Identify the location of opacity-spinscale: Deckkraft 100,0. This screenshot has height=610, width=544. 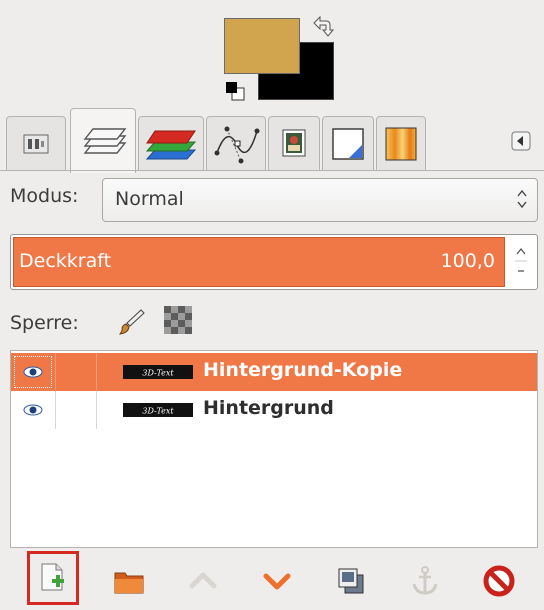
(274, 262).